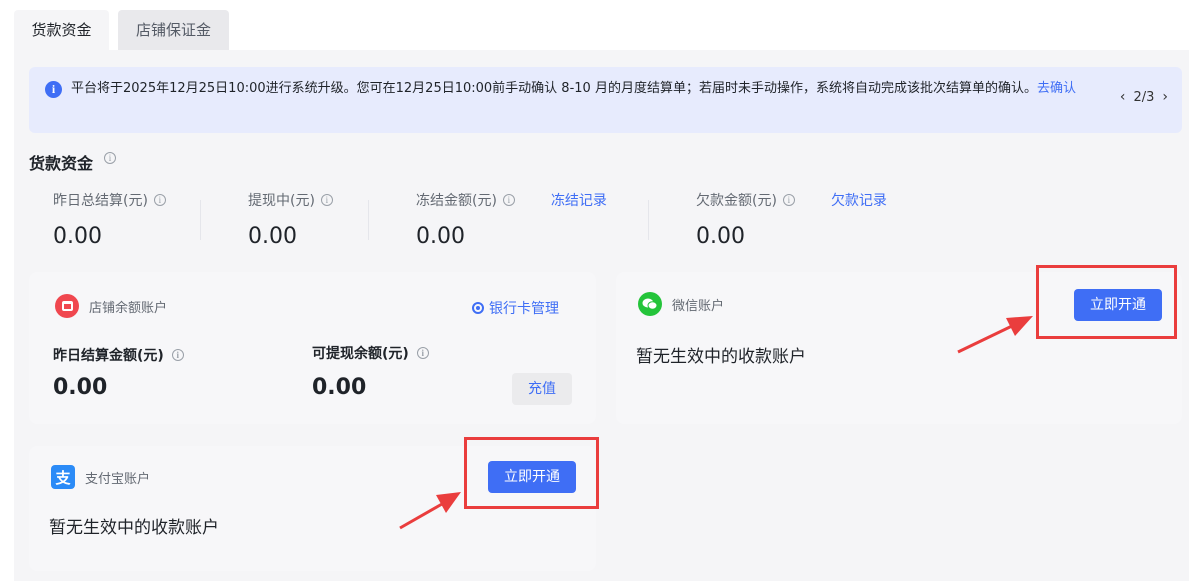 The height and width of the screenshot is (581, 1189). What do you see at coordinates (61, 30) in the screenshot?
I see `tab-payment-funds: 货款资金` at bounding box center [61, 30].